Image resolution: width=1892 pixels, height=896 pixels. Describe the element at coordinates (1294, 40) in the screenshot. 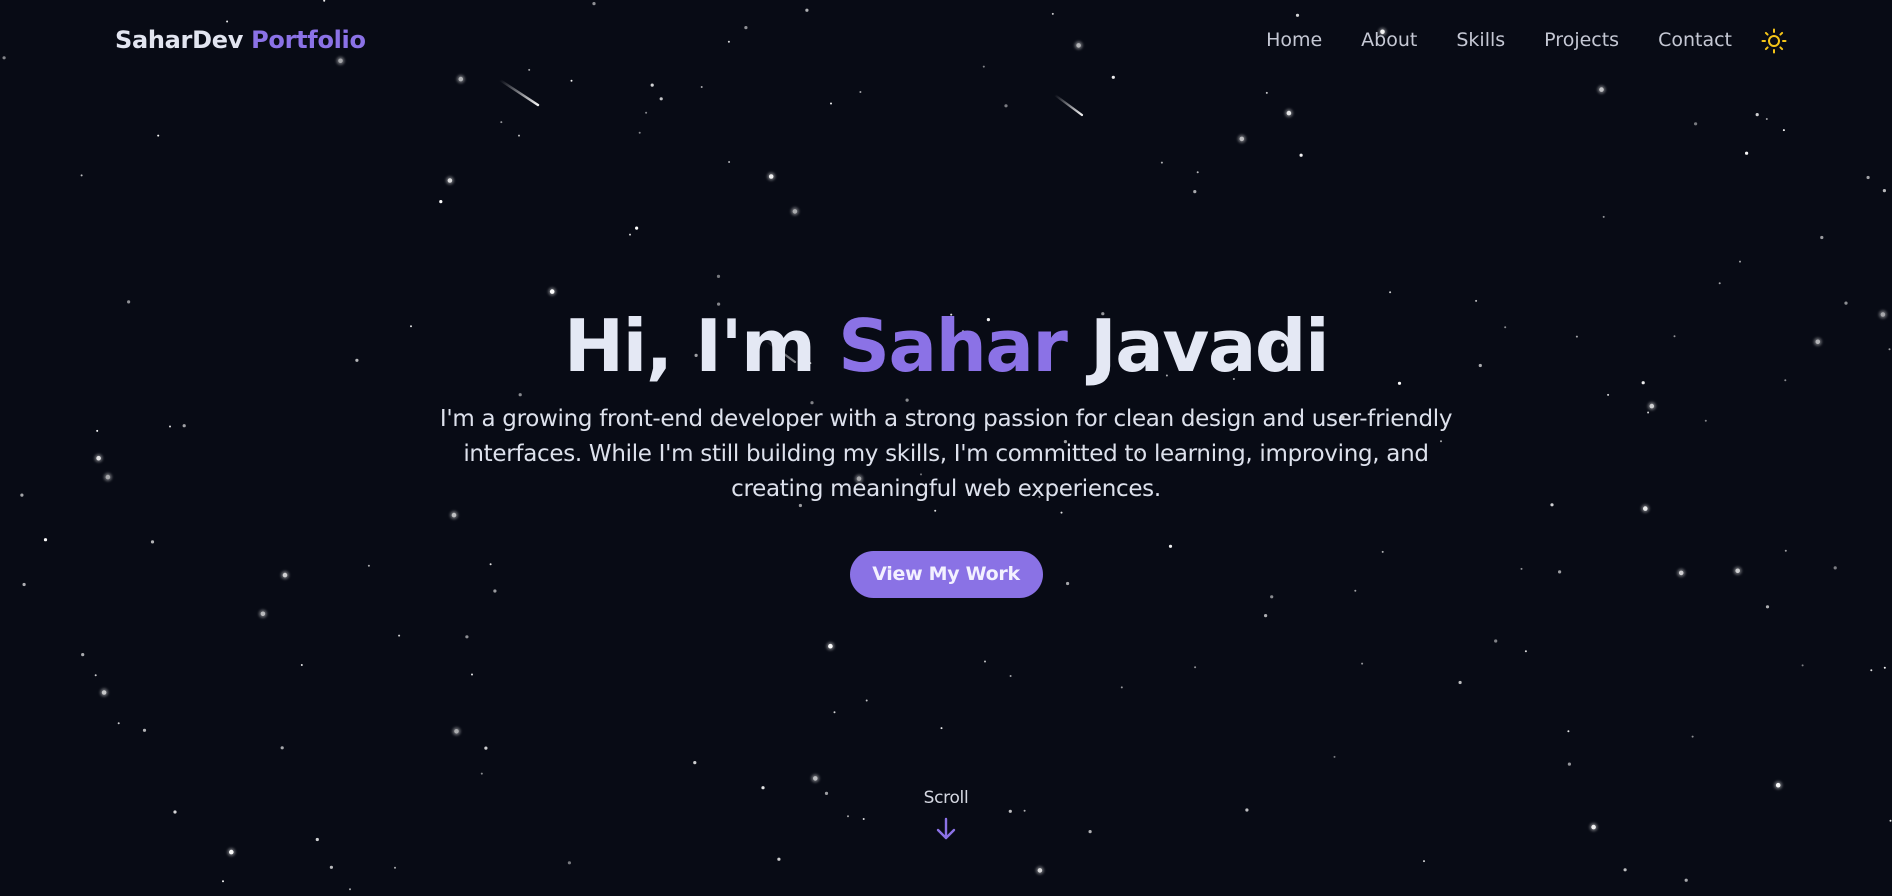

I see `nav-link-home: Home` at that location.